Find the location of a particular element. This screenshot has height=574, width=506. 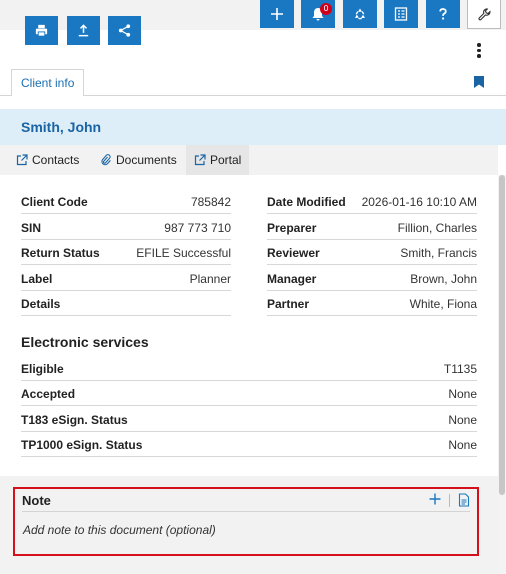

detail-label: Date Modified is located at coordinates (306, 202).